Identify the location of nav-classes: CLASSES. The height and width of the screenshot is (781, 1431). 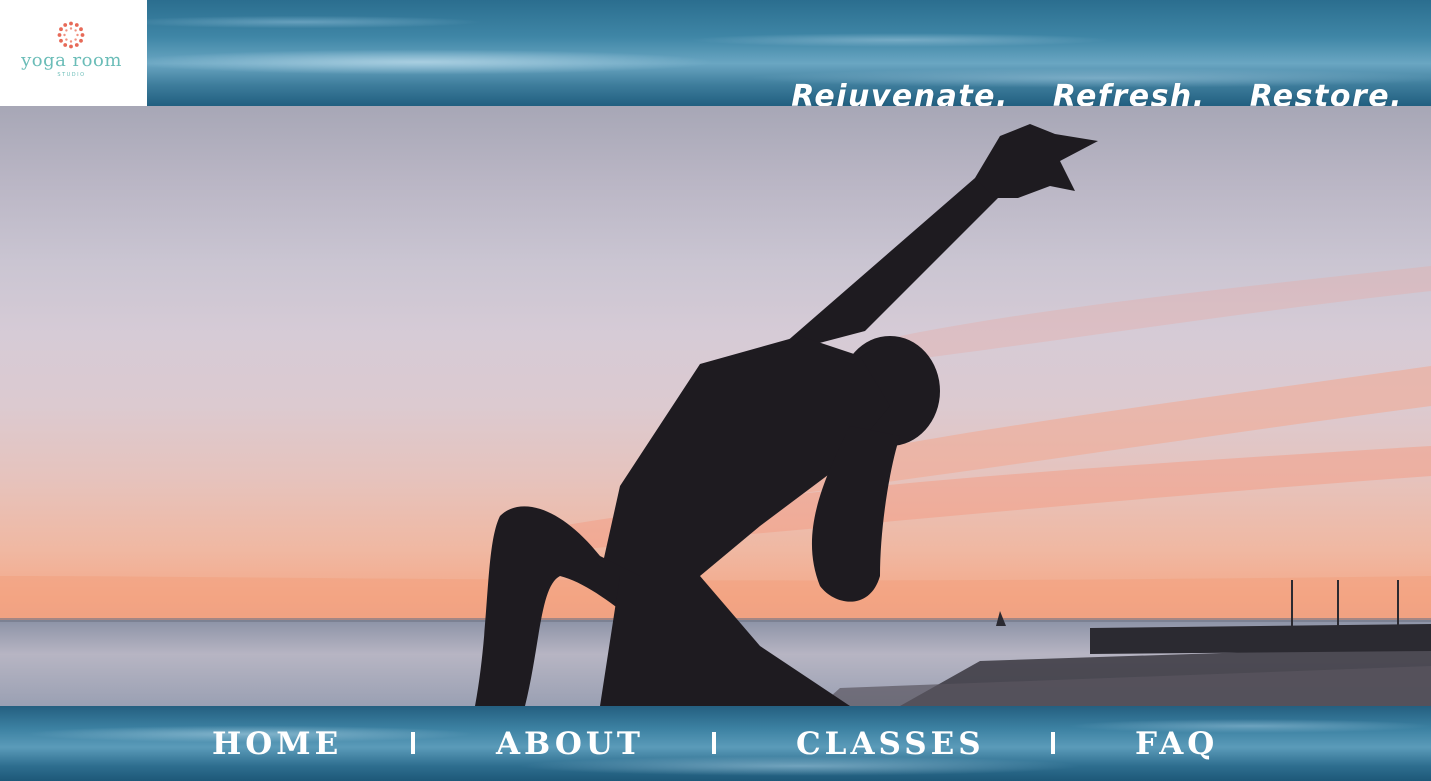
(890, 744).